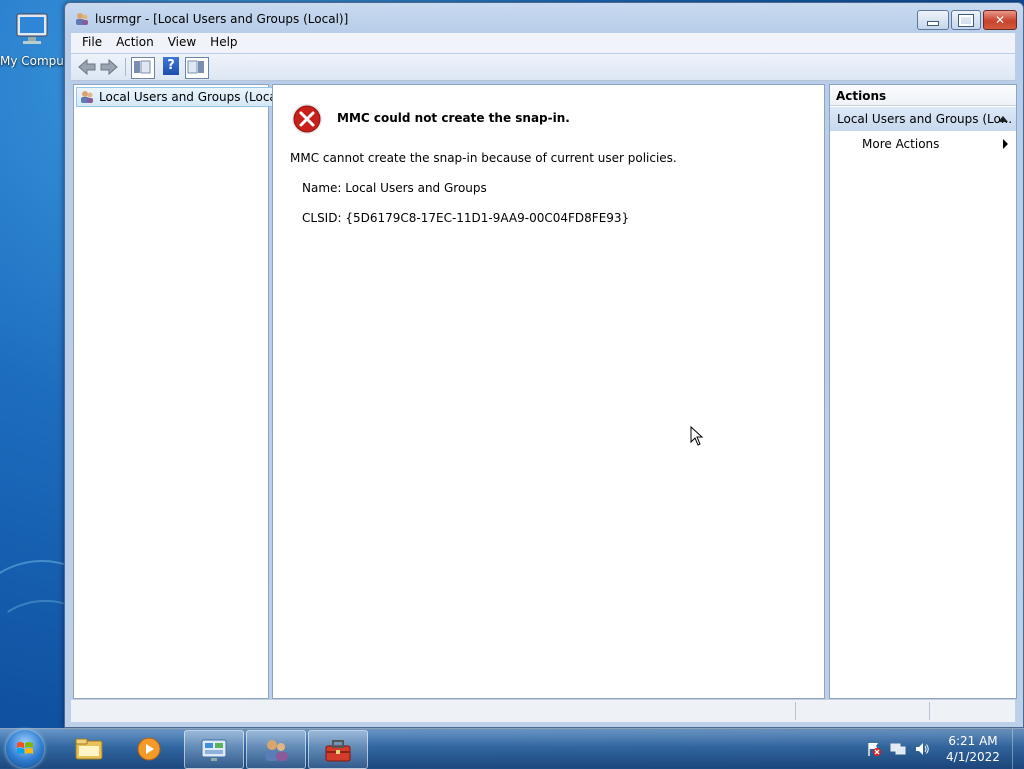  What do you see at coordinates (922, 749) in the screenshot?
I see `volume-icon` at bounding box center [922, 749].